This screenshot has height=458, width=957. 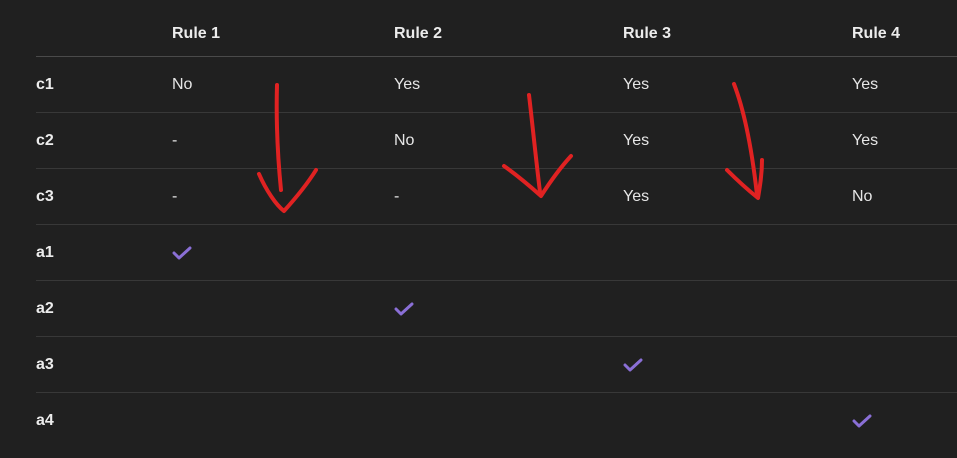 I want to click on header-rule-3: Rule 3, so click(x=737, y=34).